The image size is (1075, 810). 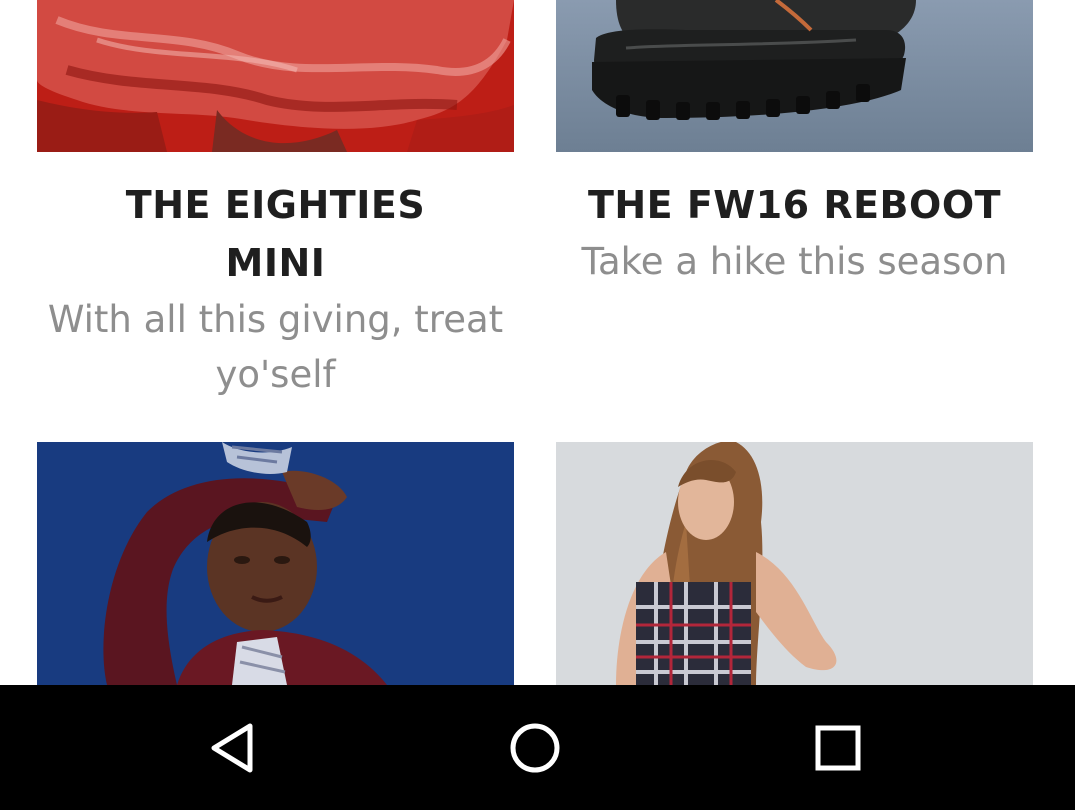 What do you see at coordinates (275, 347) in the screenshot?
I see `card-eighties-mini-subtitle: With all this giving, treat yo'self` at bounding box center [275, 347].